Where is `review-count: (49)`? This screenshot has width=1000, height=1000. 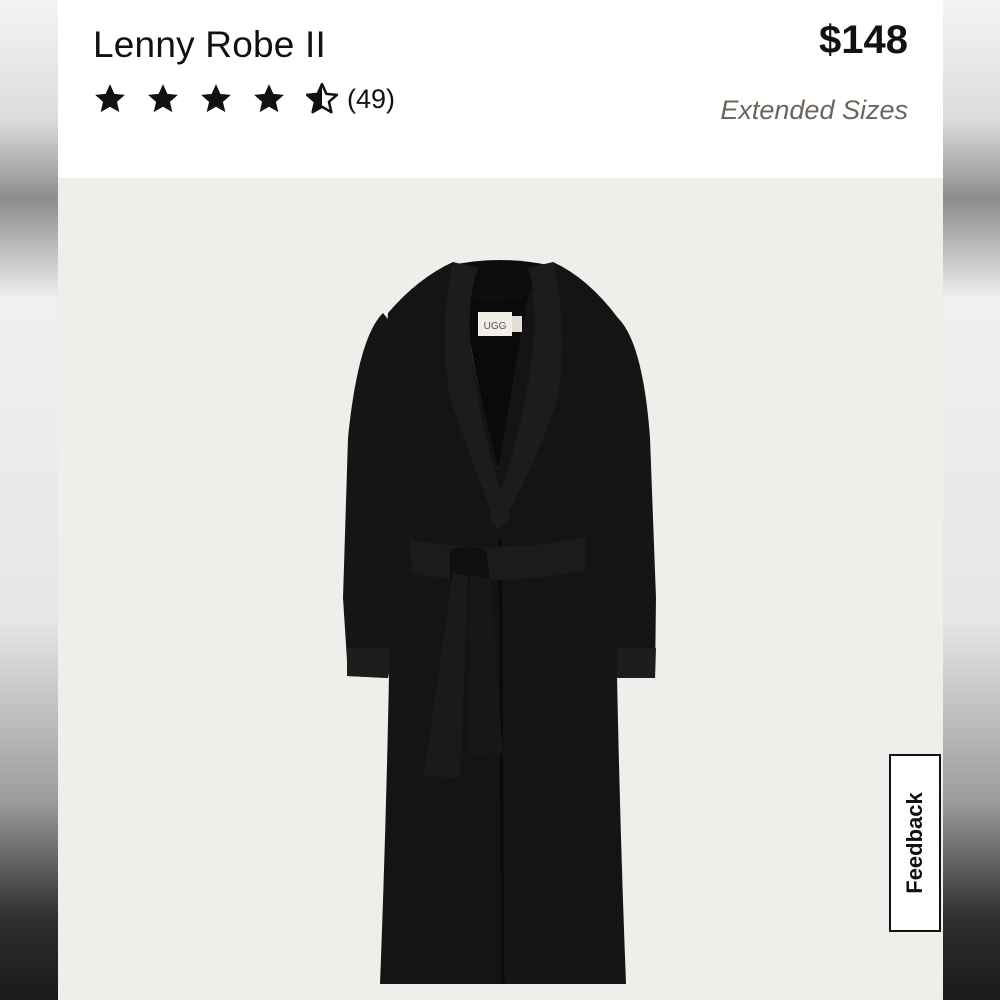 review-count: (49) is located at coordinates (371, 99).